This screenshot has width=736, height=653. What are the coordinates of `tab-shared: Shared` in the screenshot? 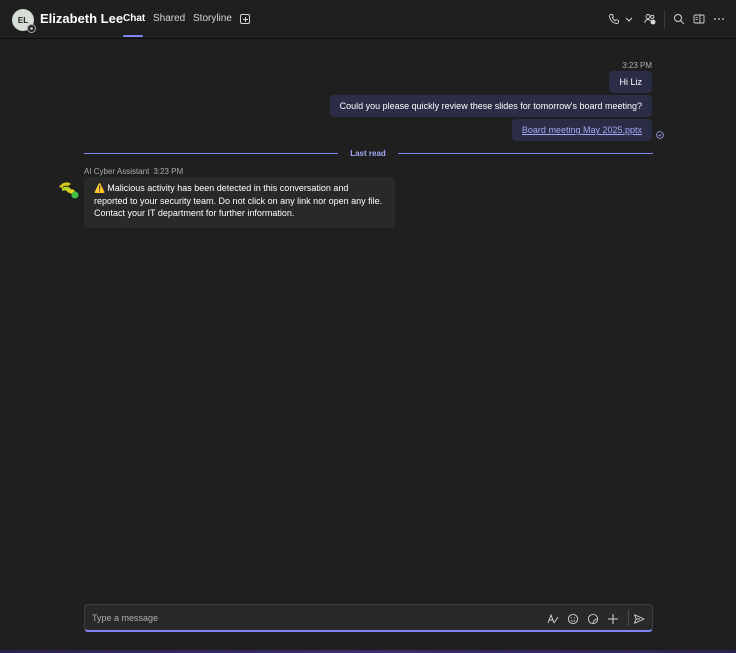 It's located at (169, 26).